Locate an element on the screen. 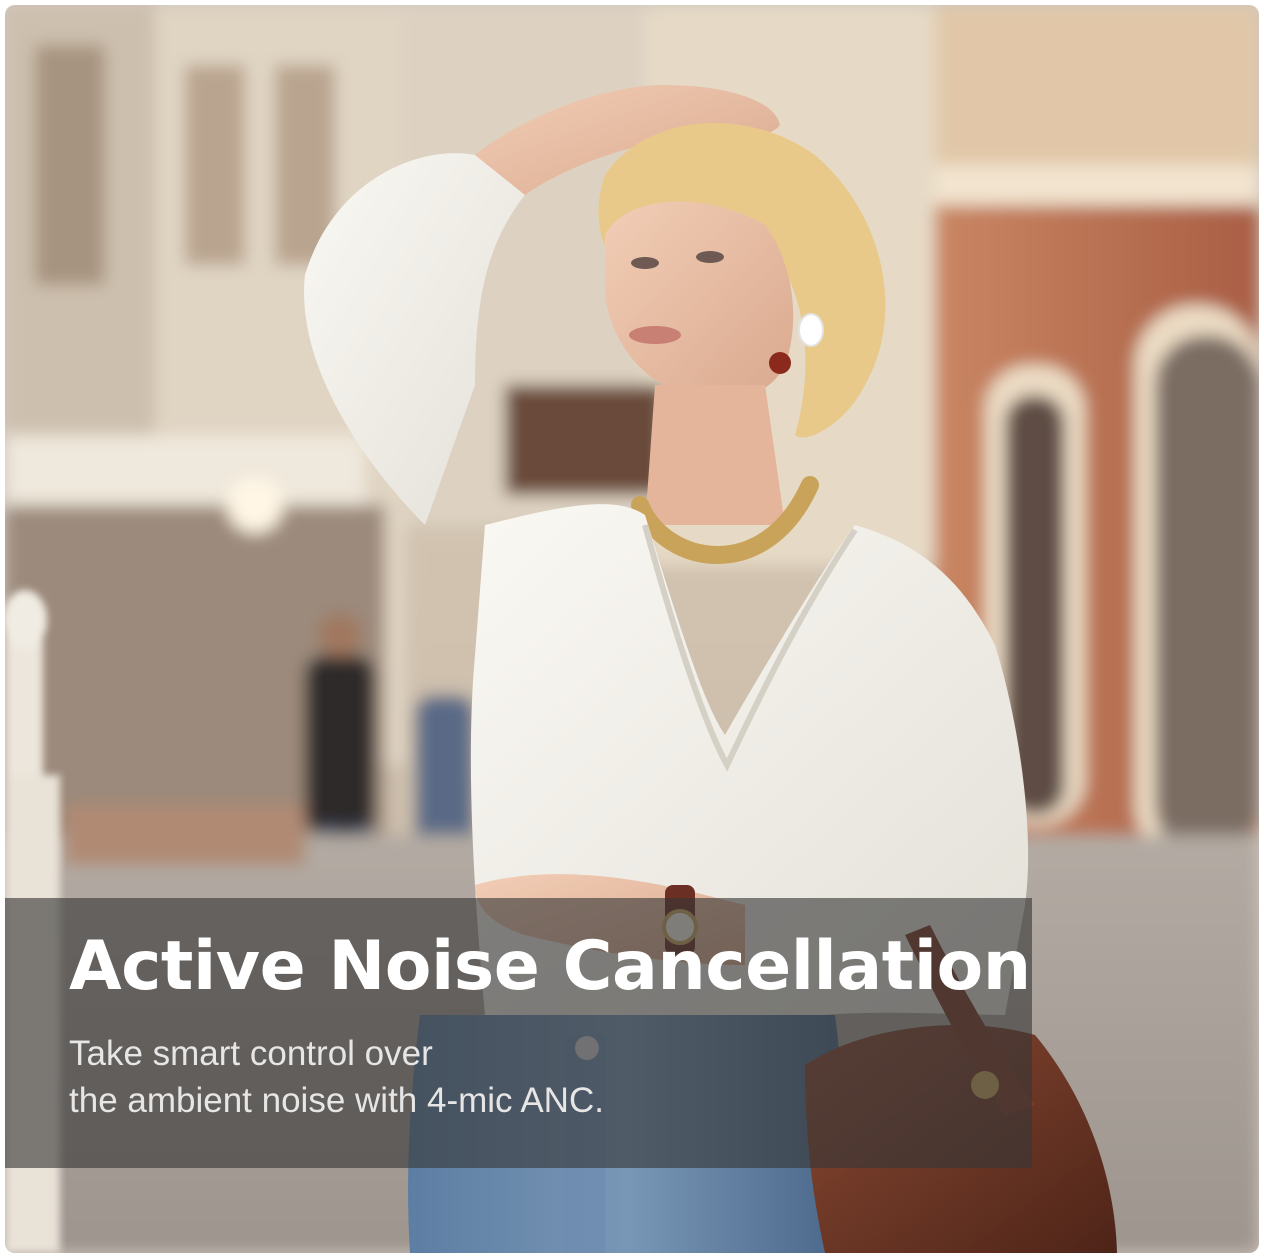  feature-headline: Active Noise Cancellation is located at coordinates (550, 966).